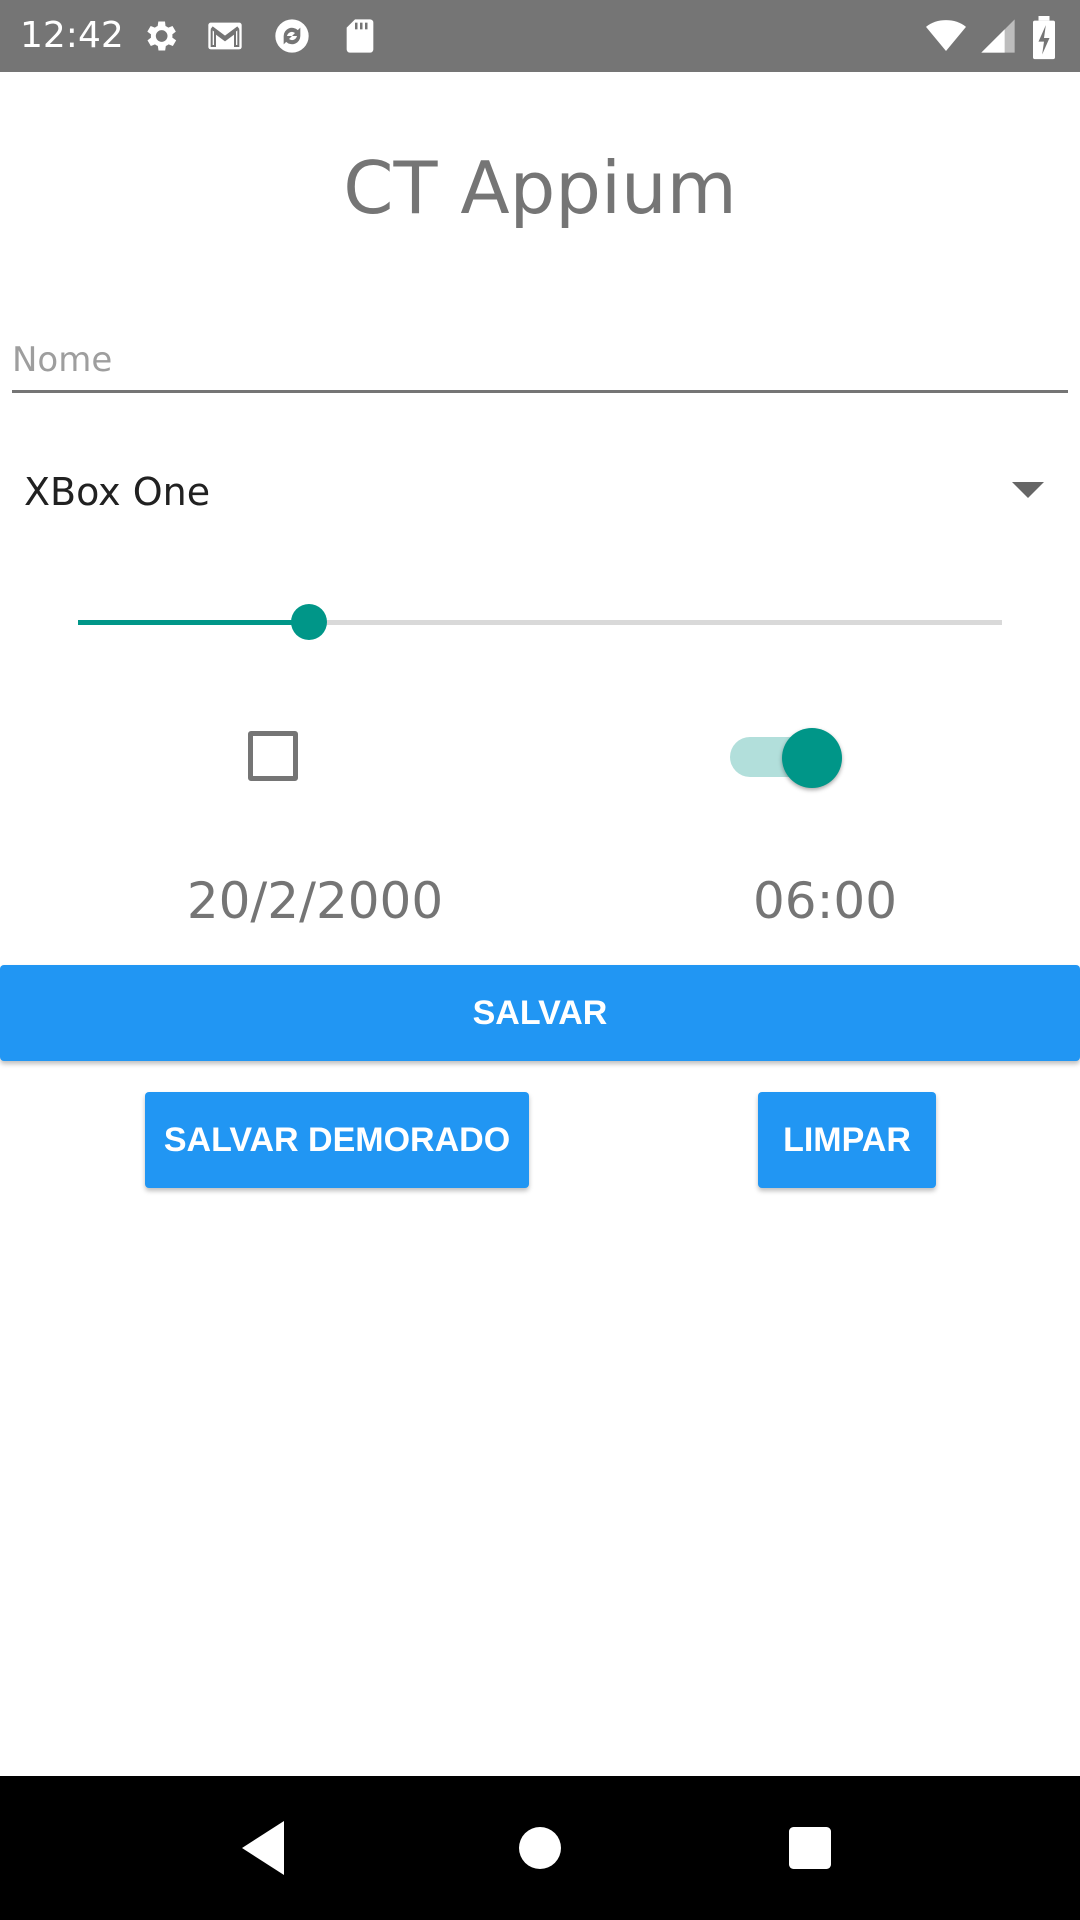 The image size is (1080, 1920). Describe the element at coordinates (1045, 38) in the screenshot. I see `battery-charging-icon` at that location.